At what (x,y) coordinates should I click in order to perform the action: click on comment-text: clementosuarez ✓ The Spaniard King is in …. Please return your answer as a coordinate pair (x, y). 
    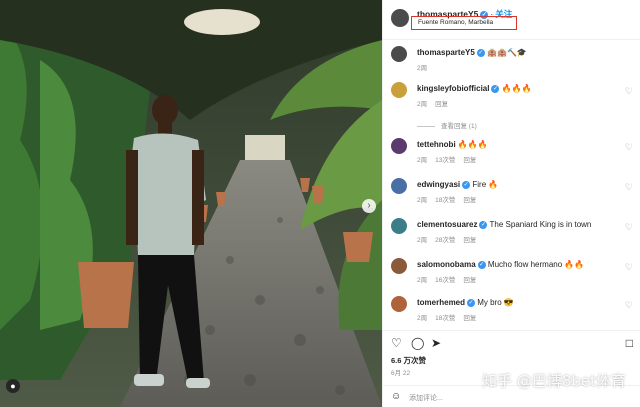
    Looking at the image, I should click on (504, 224).